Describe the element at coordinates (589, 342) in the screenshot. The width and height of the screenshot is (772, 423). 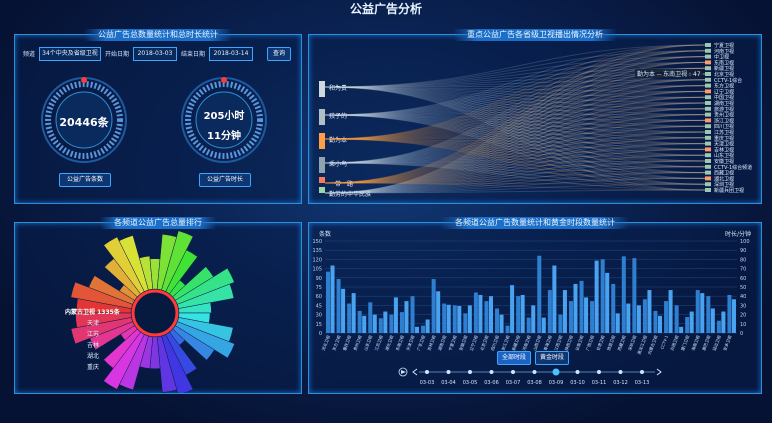
I see `x-tick-label: 广西卫视` at that location.